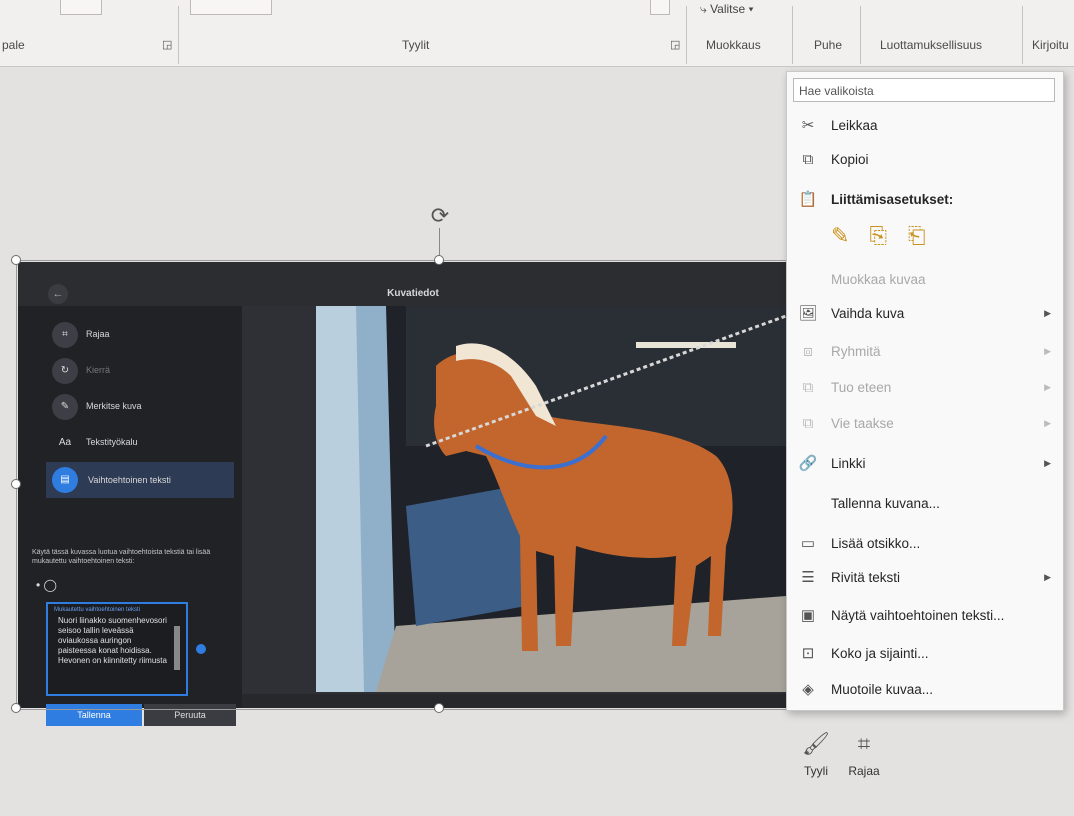 This screenshot has width=1074, height=816. Describe the element at coordinates (808, 125) in the screenshot. I see `scissors-icon: ✂` at that location.